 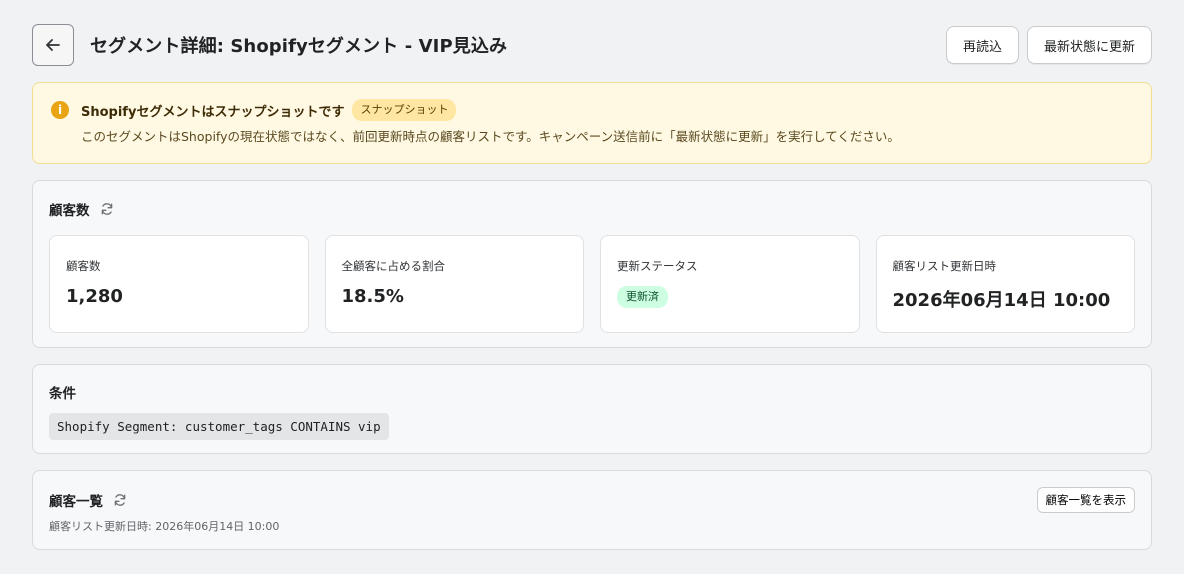 I want to click on customer-list-updated-at: 顧客リスト更新日時: 2026年06月14日 10:00, so click(x=164, y=526).